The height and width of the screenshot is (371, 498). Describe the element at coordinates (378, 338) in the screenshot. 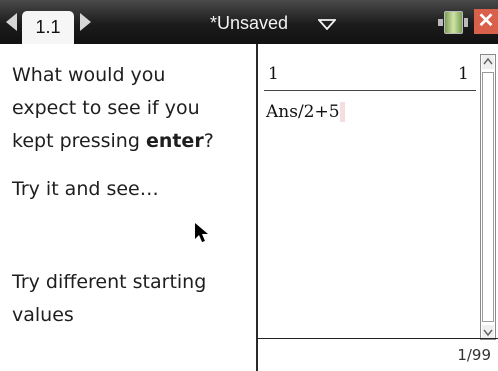

I see `status-divider` at that location.